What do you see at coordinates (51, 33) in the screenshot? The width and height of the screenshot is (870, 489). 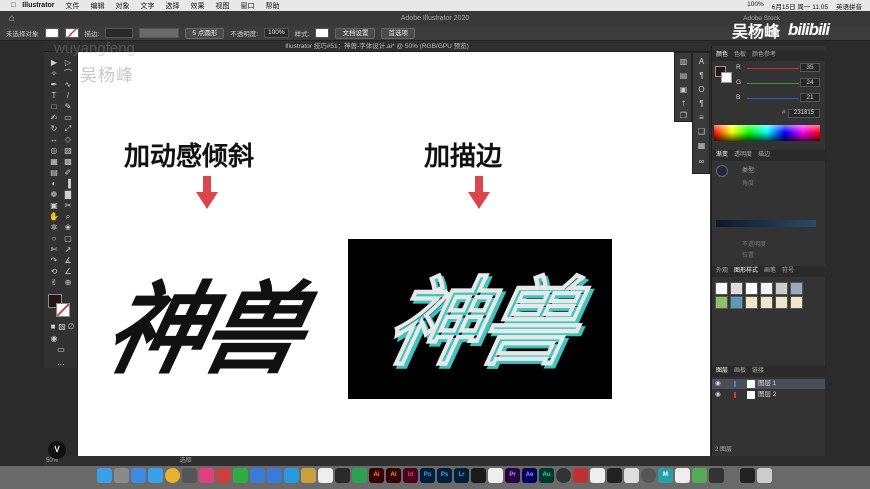 I see `fill-swatch` at bounding box center [51, 33].